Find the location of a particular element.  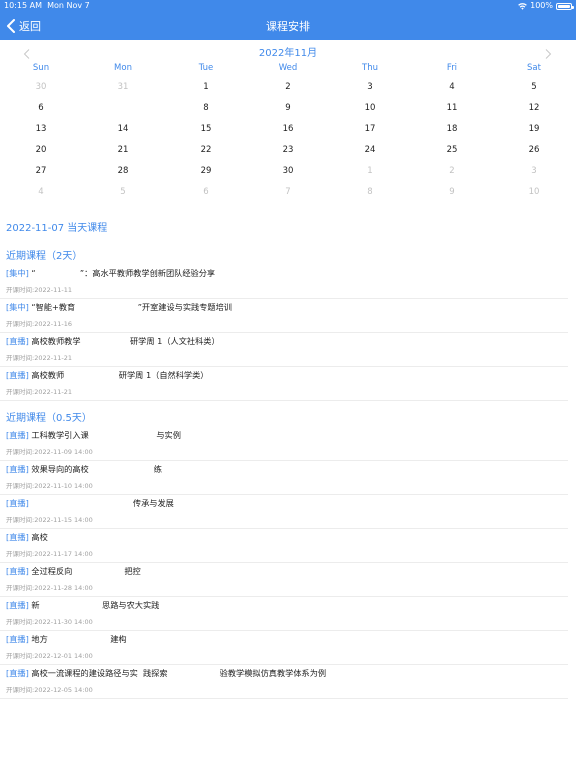

course-title: 效果导向的高校 练 is located at coordinates (96, 469).